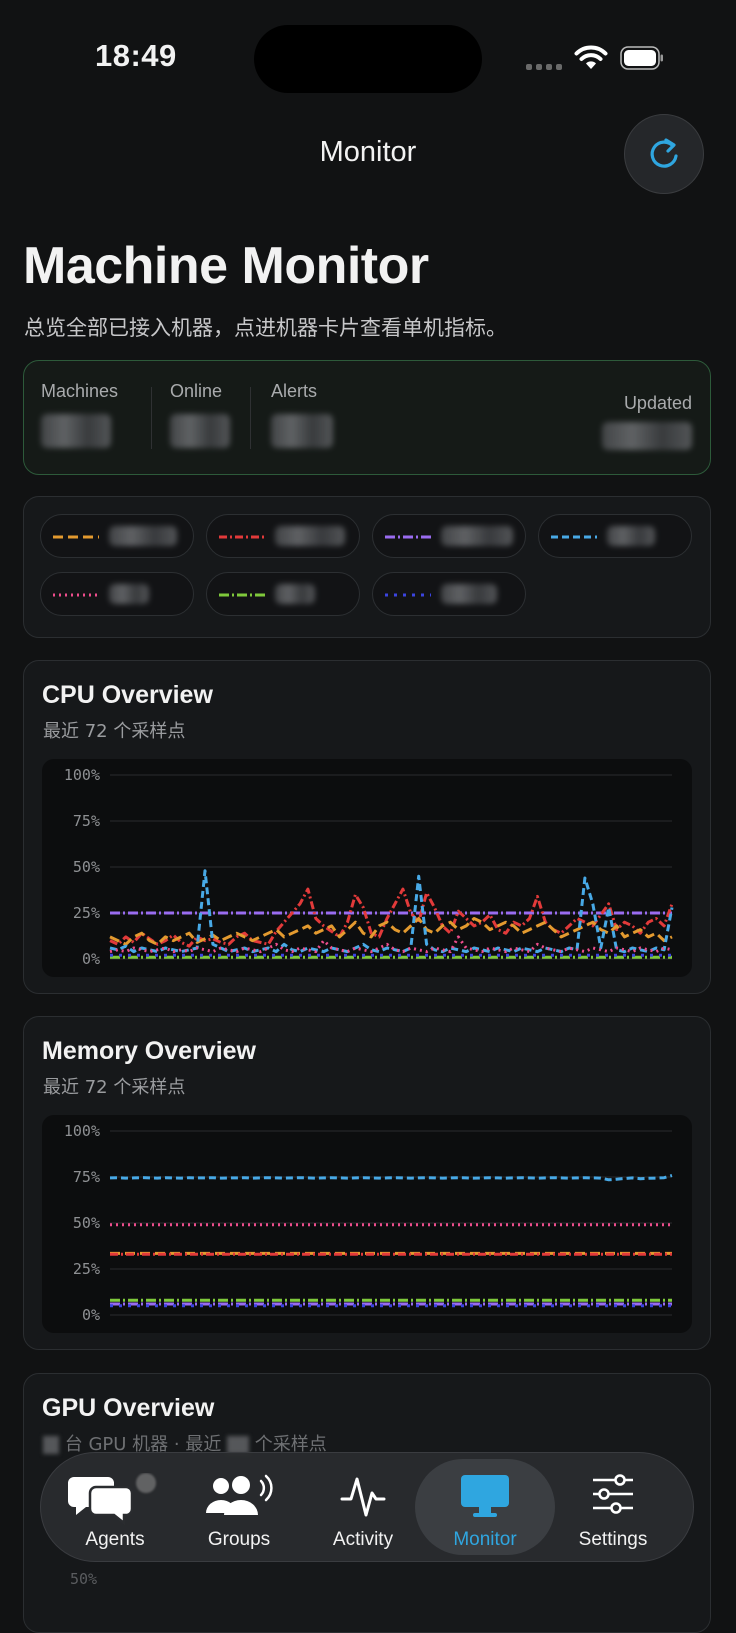  What do you see at coordinates (367, 567) in the screenshot?
I see `machine-legend-card` at bounding box center [367, 567].